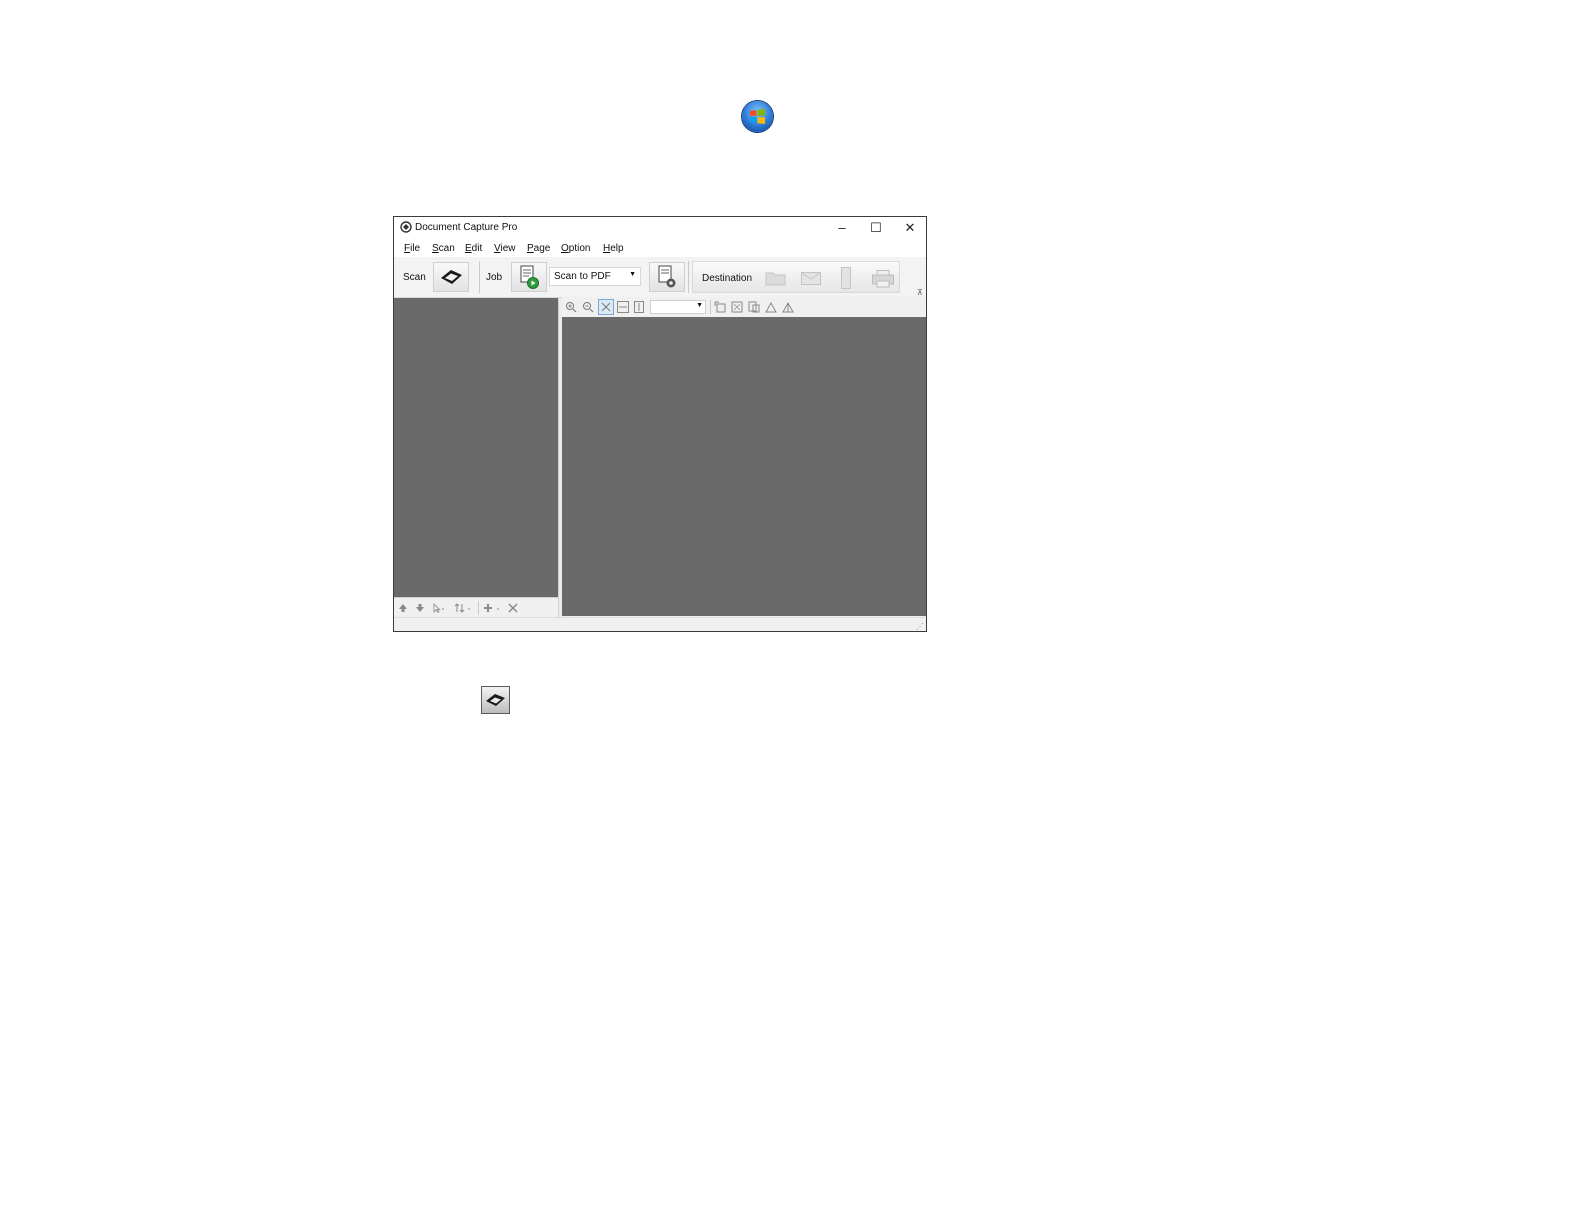 Image resolution: width=1584 pixels, height=1224 pixels. Describe the element at coordinates (639, 307) in the screenshot. I see `fit-height-icon` at that location.